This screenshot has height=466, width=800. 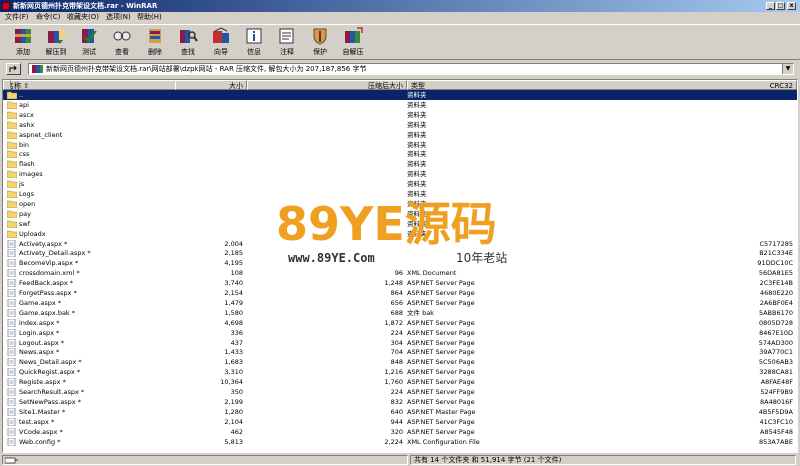 What do you see at coordinates (118, 17) in the screenshot?
I see `menu-options: 选项(N)` at bounding box center [118, 17].